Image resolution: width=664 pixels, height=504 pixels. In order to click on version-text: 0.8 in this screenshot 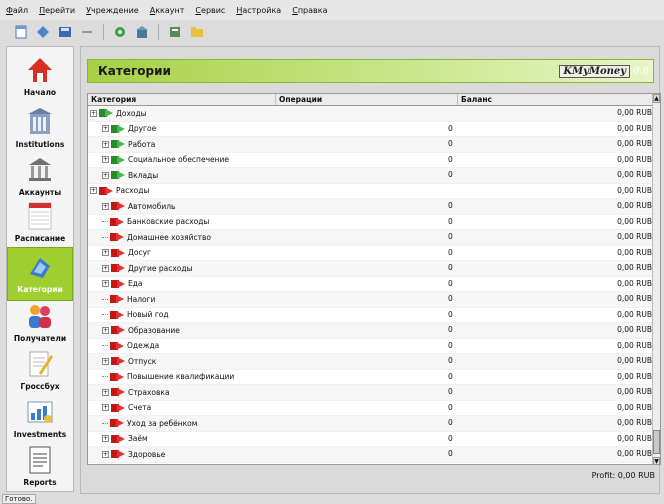, I will do `click(641, 71)`.